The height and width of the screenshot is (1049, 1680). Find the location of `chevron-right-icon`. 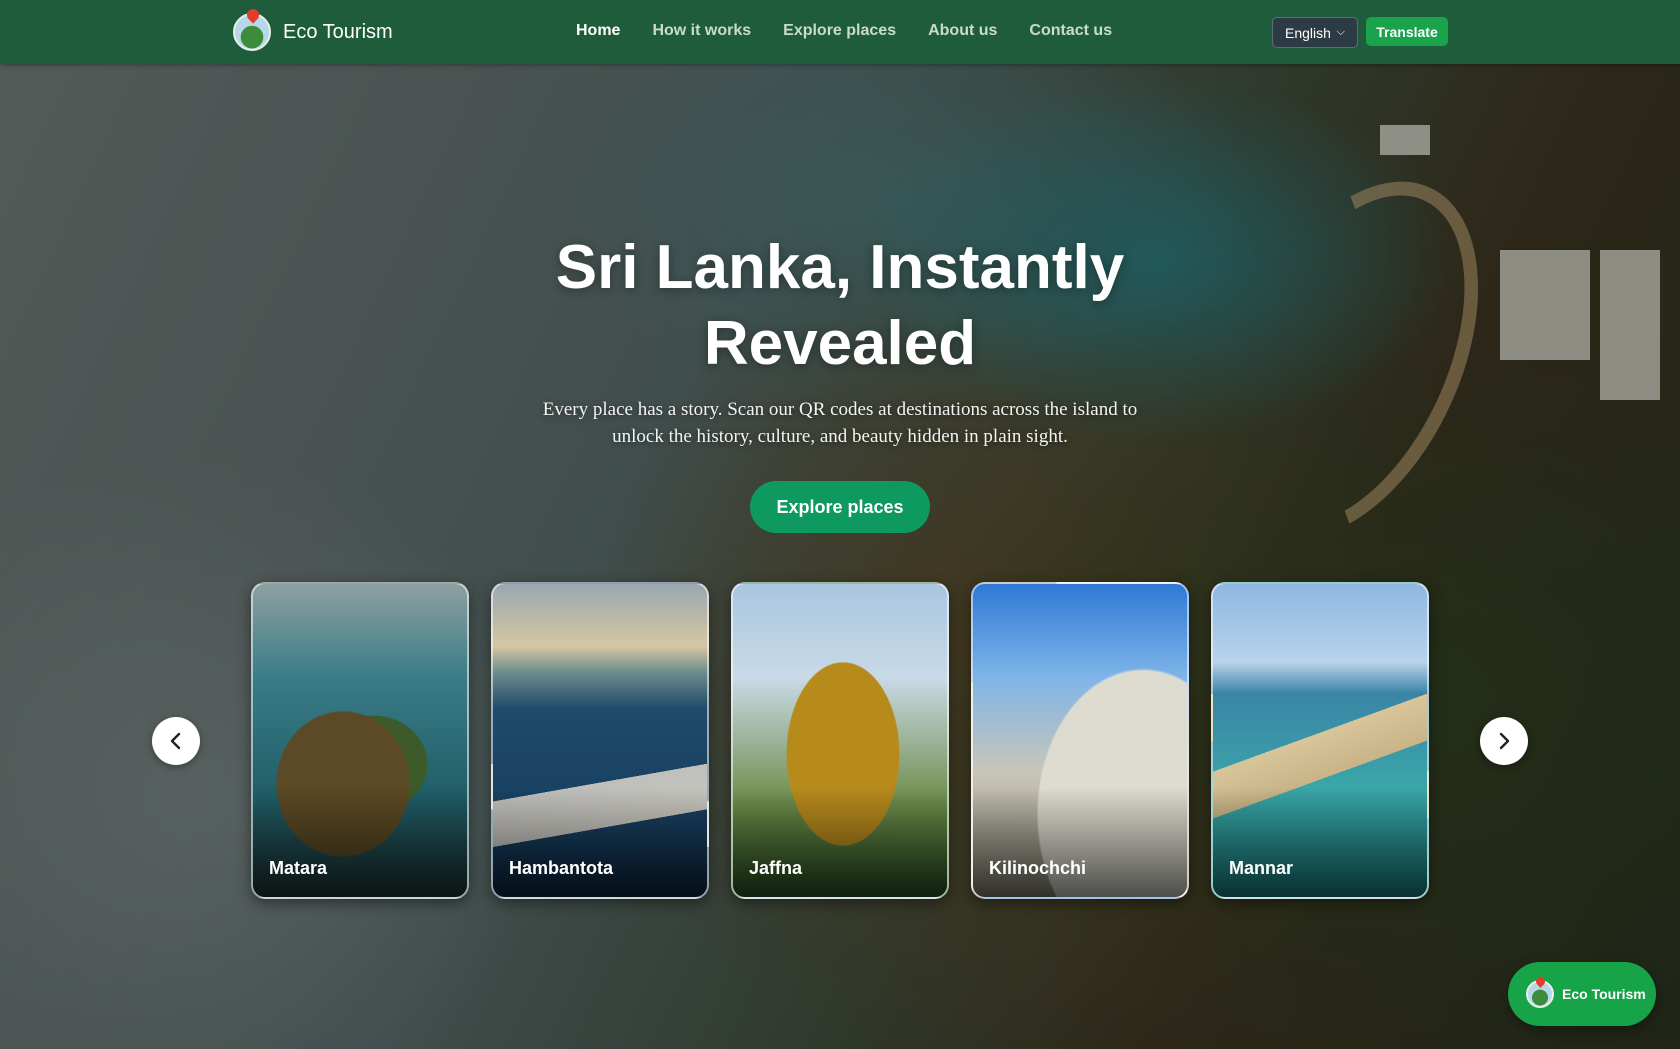

chevron-right-icon is located at coordinates (1504, 741).